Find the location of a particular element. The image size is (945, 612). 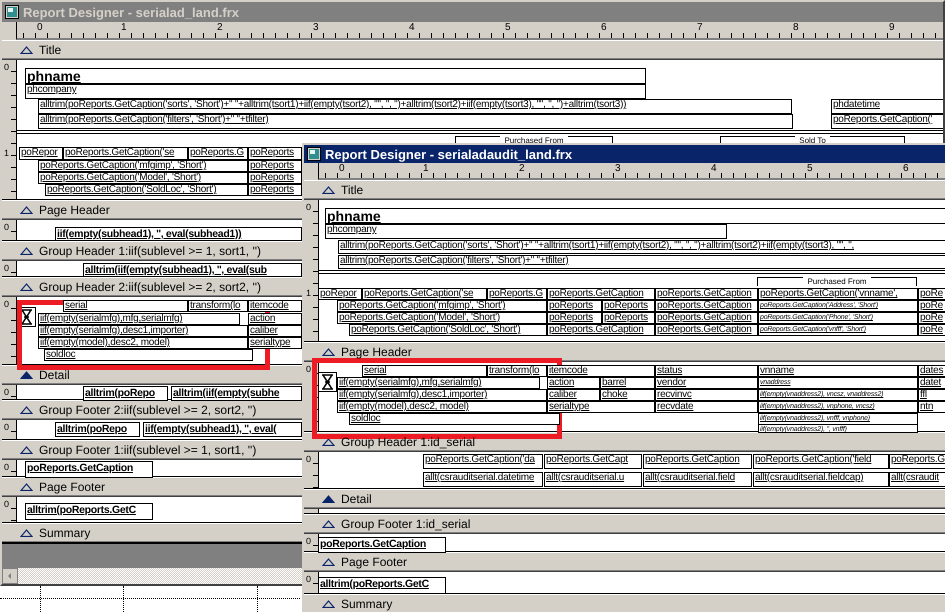

report-field: poReports.GetCaption('field is located at coordinates (821, 461).